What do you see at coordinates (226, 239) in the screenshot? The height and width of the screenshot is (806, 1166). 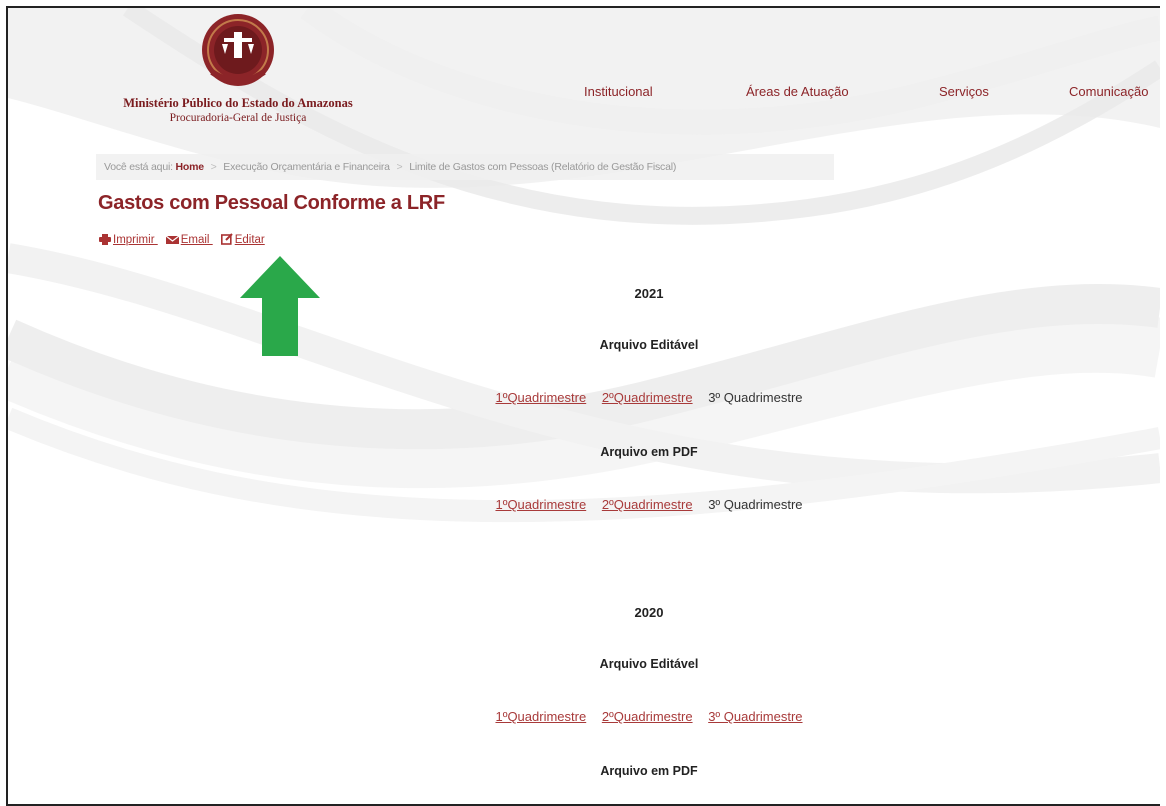 I see `edit-icon` at bounding box center [226, 239].